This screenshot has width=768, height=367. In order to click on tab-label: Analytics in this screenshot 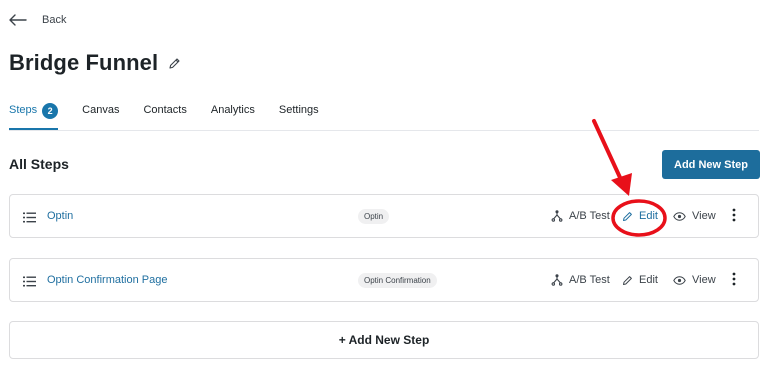, I will do `click(232, 110)`.